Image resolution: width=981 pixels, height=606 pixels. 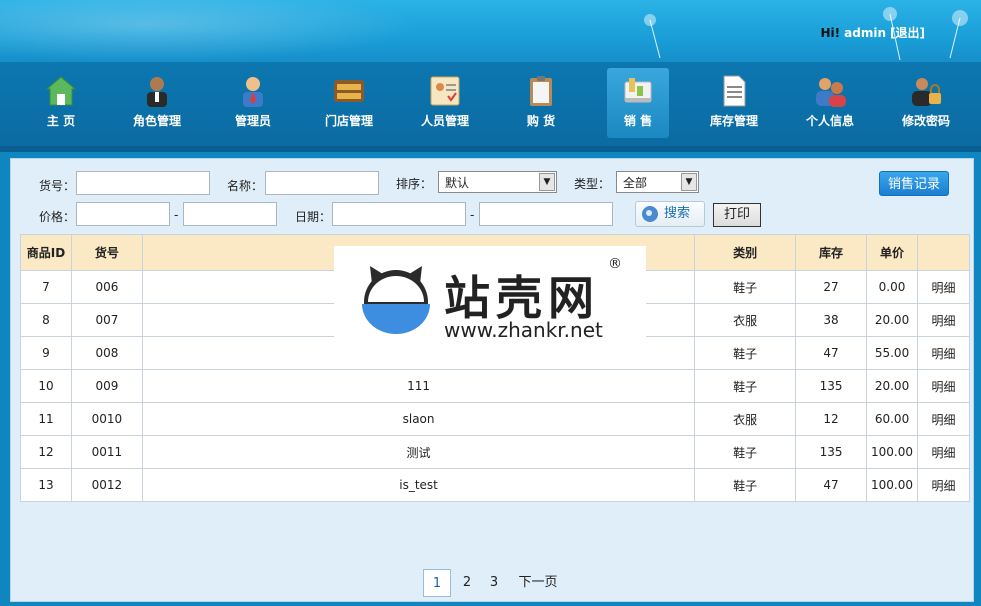 I want to click on home-icon, so click(x=61, y=91).